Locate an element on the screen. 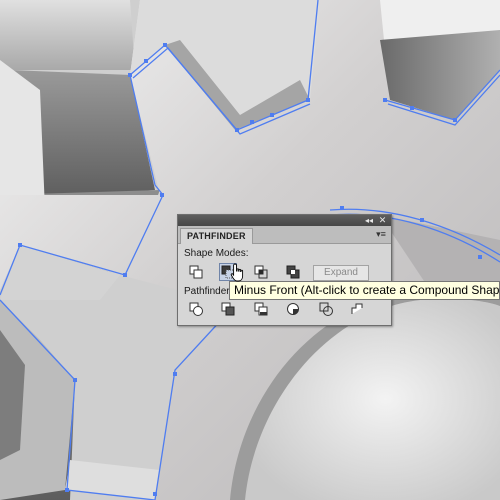  intersect-icon is located at coordinates (261, 272).